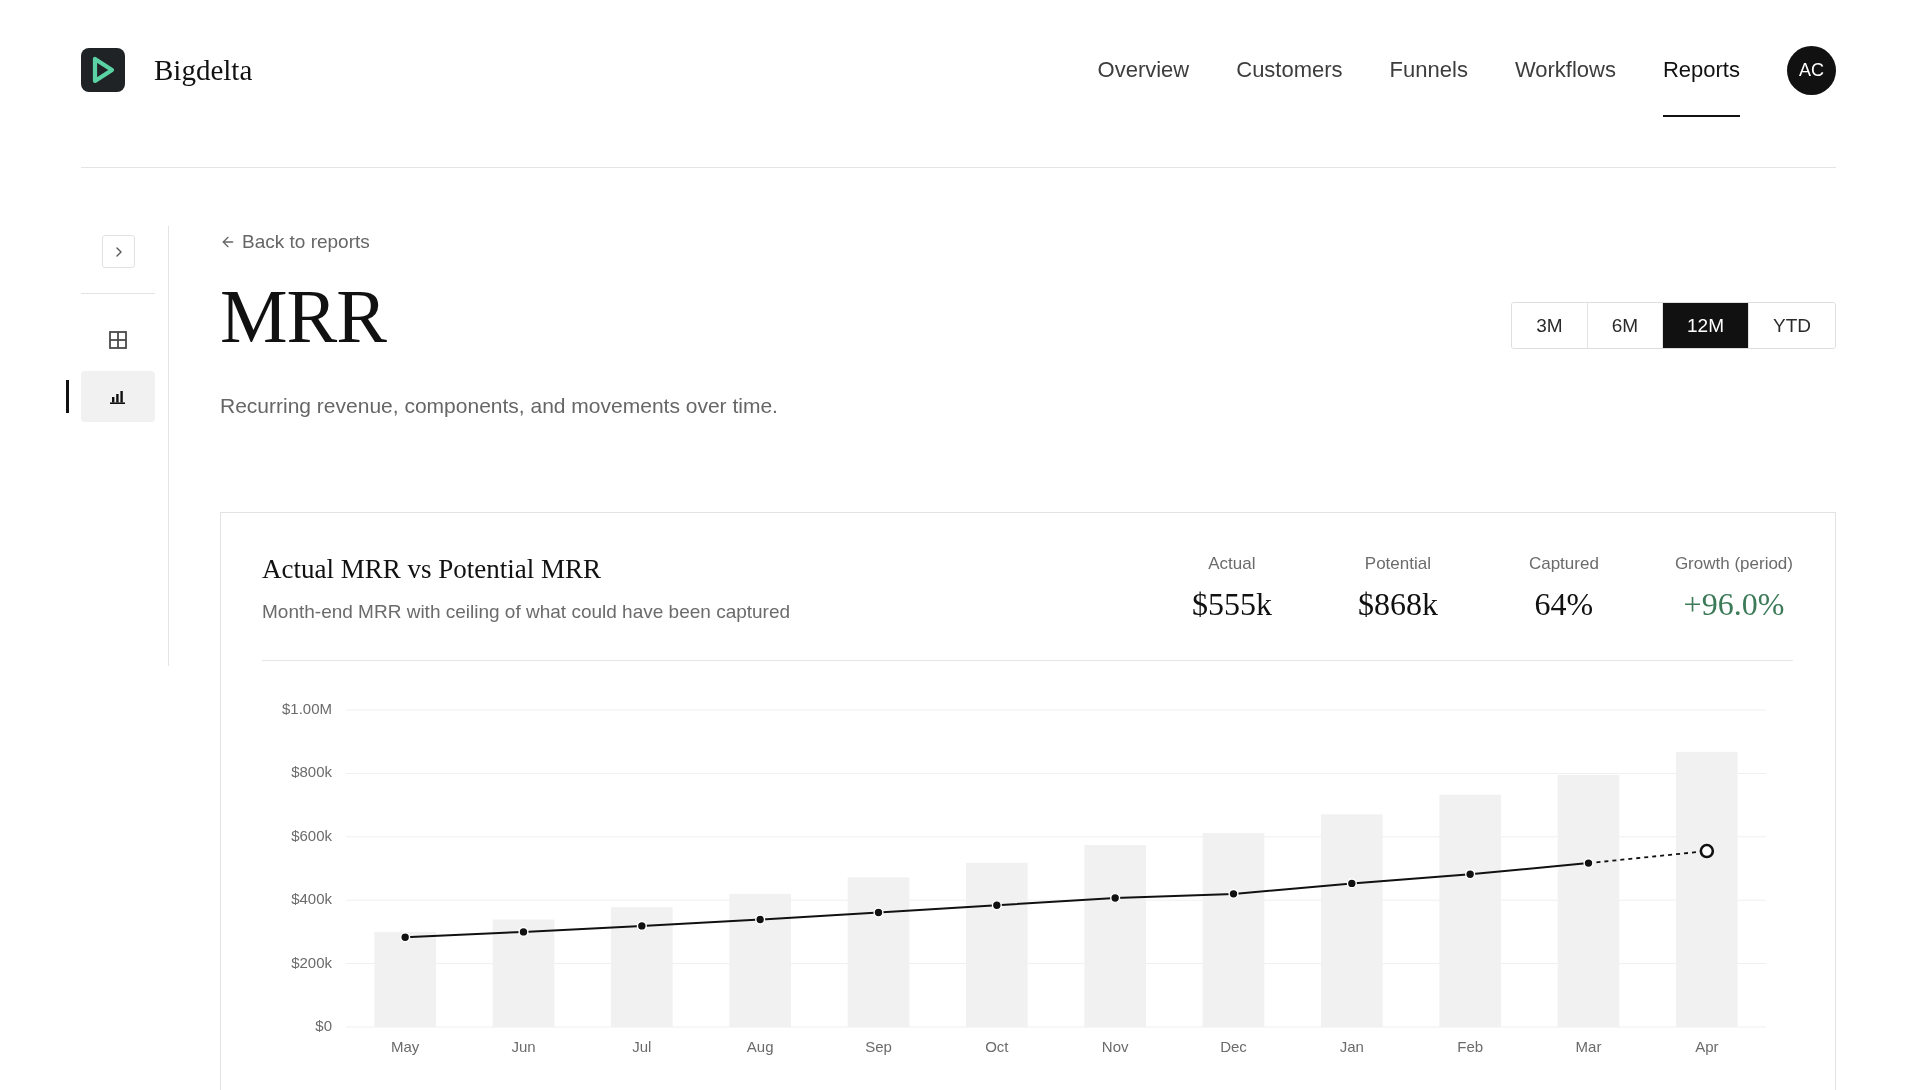 This screenshot has height=1090, width=1920. I want to click on y-axis-label: $800k, so click(311, 772).